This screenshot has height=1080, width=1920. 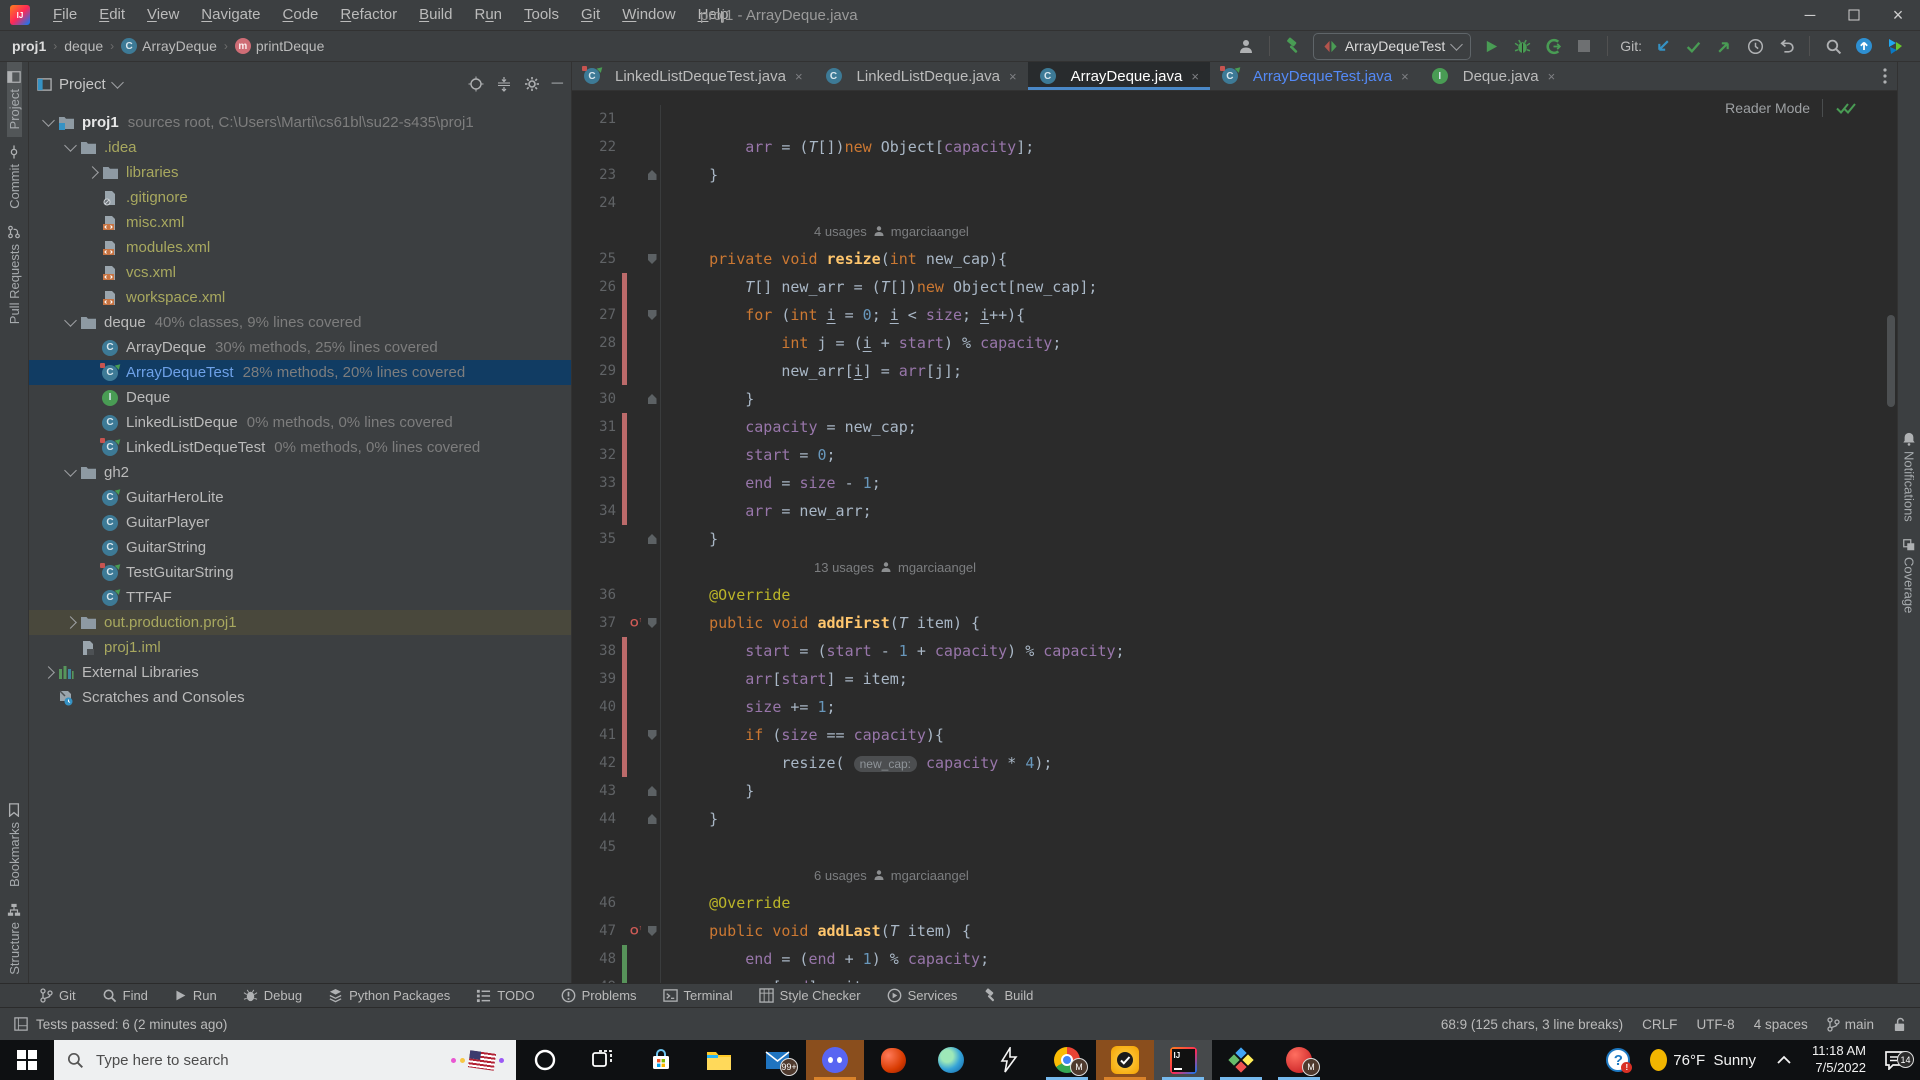 I want to click on taskbar-chrome-icon: M, so click(x=1067, y=1060).